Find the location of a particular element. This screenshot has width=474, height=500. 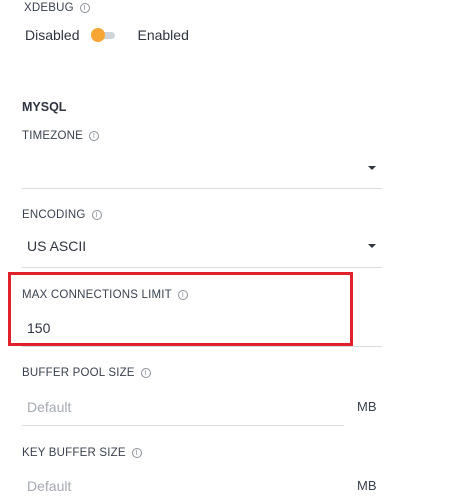

encoding-label: ENCODING i is located at coordinates (62, 215).